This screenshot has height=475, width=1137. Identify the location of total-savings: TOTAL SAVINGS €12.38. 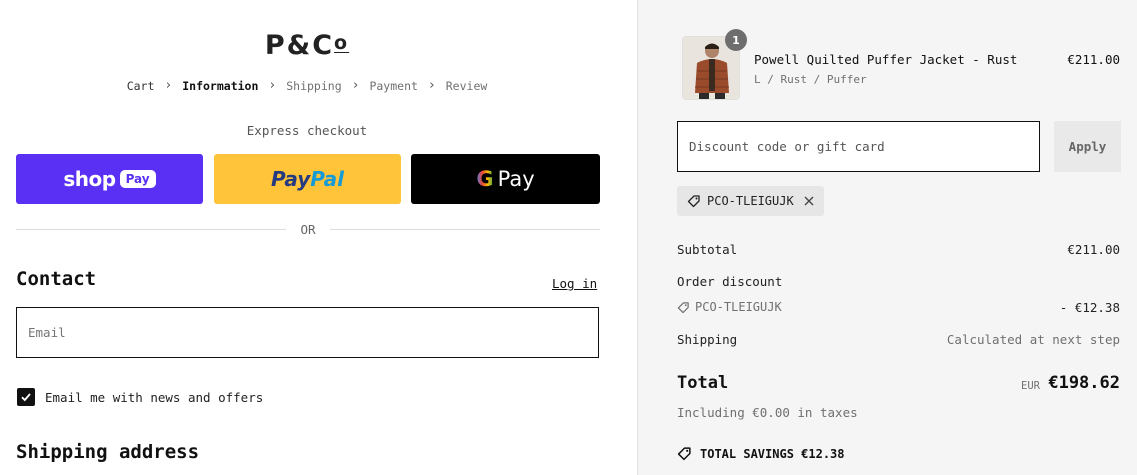
(761, 453).